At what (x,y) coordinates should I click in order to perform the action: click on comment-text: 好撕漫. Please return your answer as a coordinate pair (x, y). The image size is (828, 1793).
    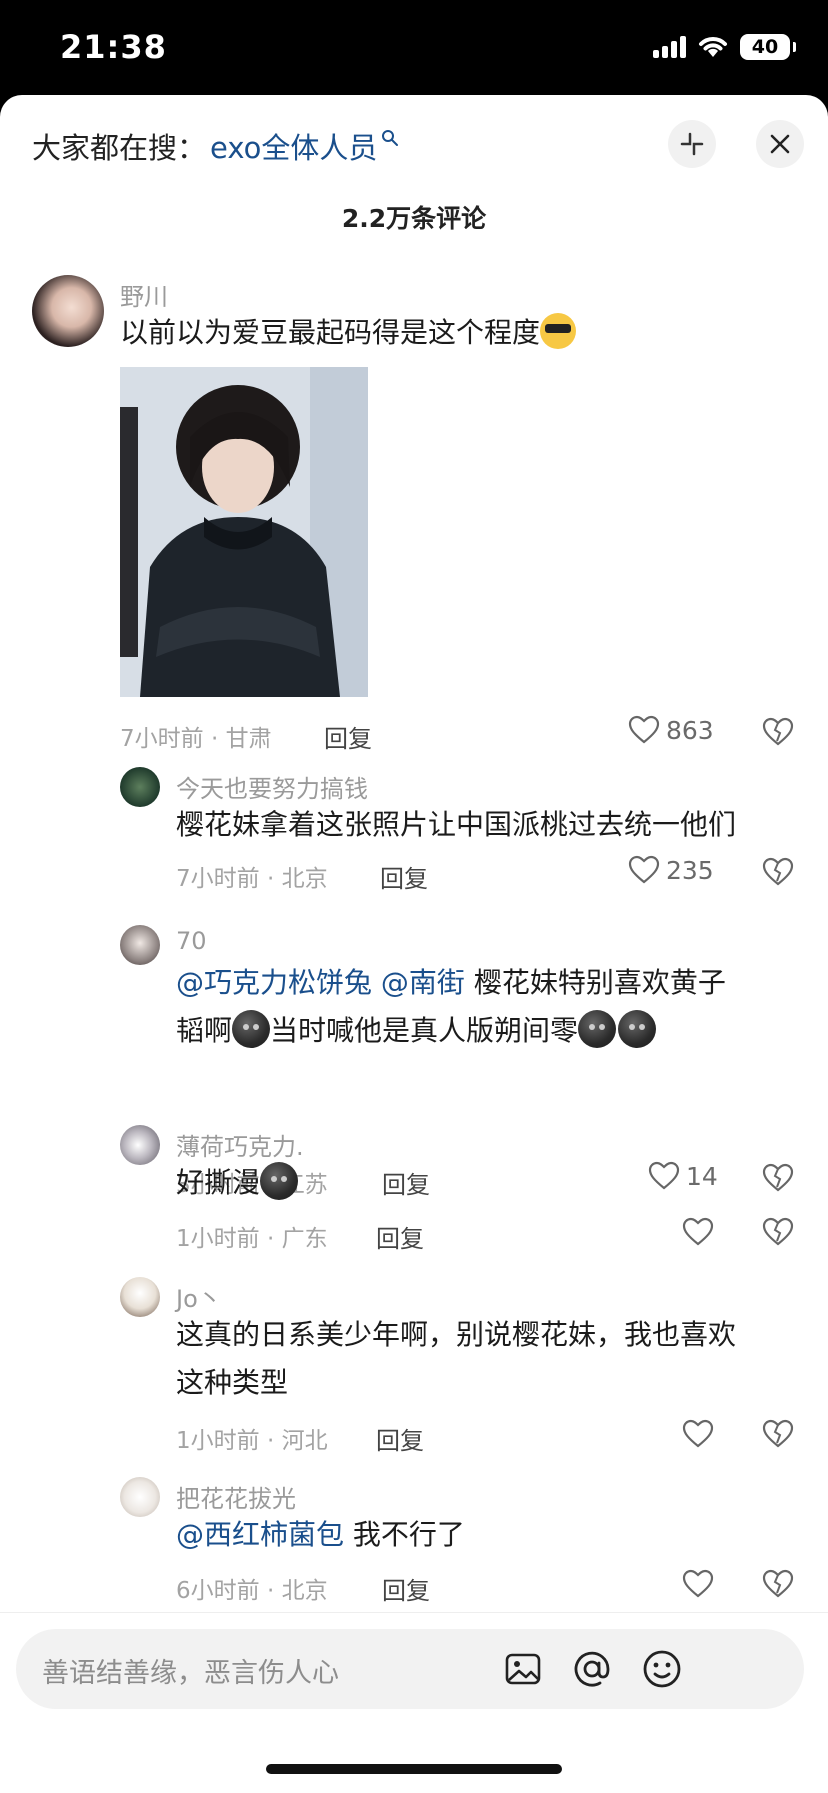
    Looking at the image, I should click on (237, 1183).